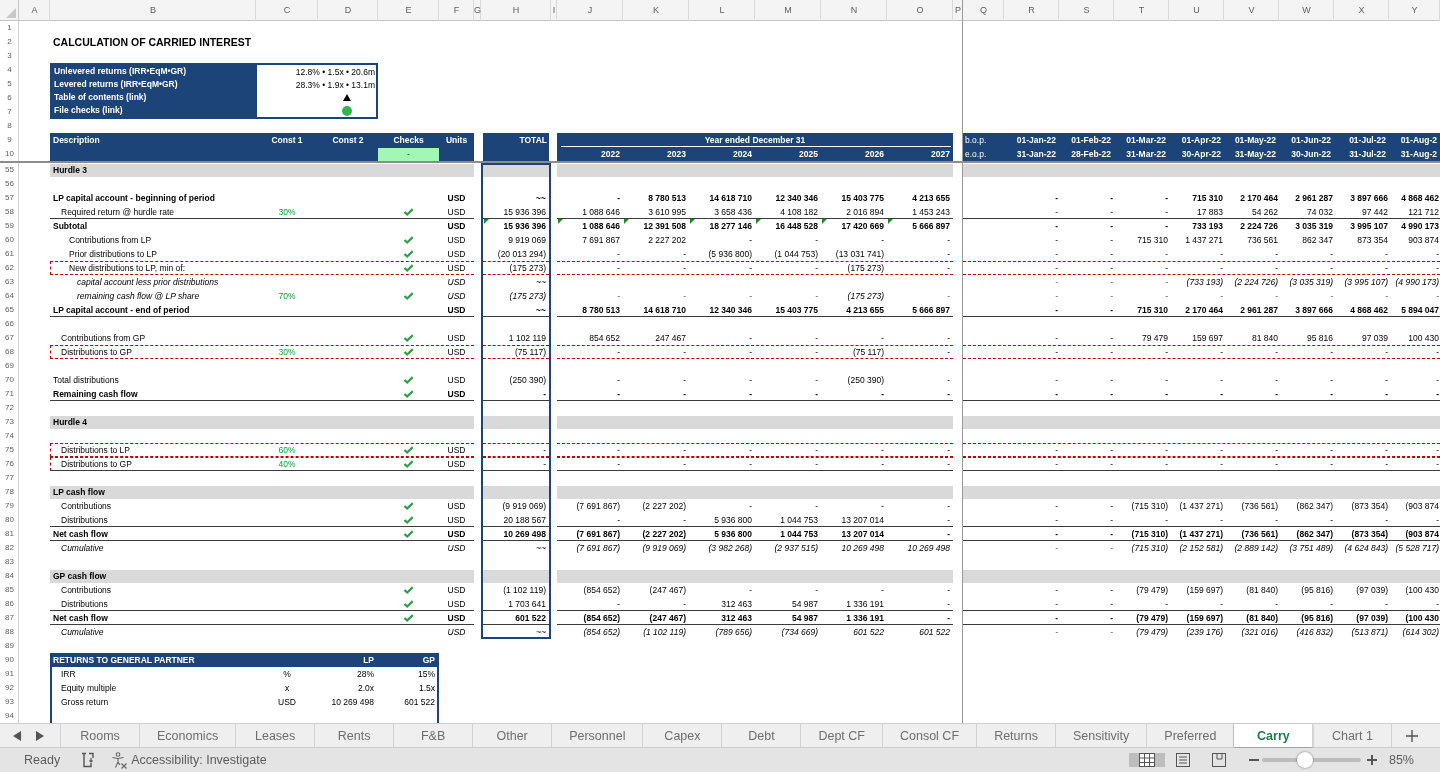 The image size is (1440, 772). Describe the element at coordinates (934, 632) in the screenshot. I see `amount-value: 601 522` at that location.